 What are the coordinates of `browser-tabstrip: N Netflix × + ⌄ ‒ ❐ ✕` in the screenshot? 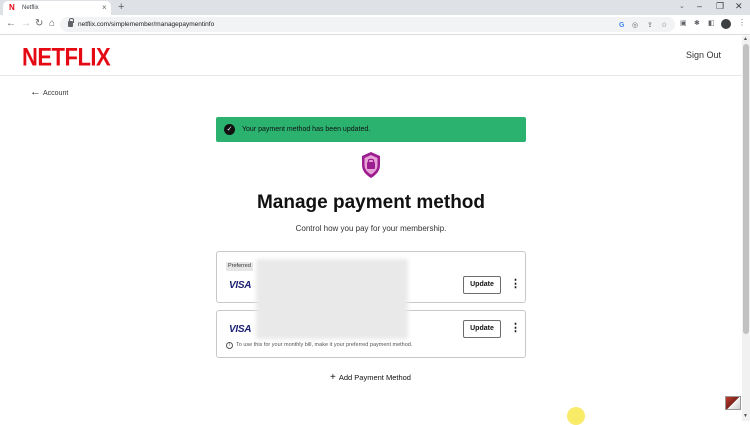 It's located at (375, 7).